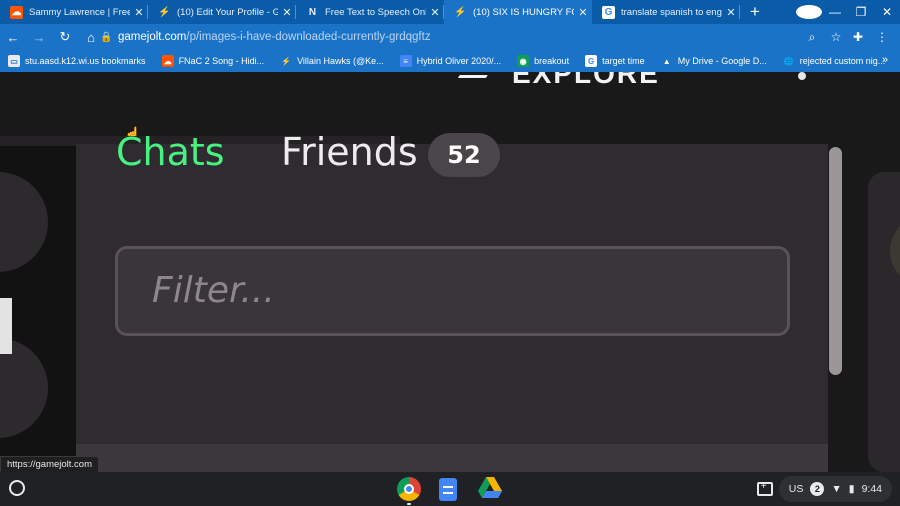 The image size is (900, 506). I want to click on browser-tab: Gtranslate spanish to englis ✕, so click(666, 12).